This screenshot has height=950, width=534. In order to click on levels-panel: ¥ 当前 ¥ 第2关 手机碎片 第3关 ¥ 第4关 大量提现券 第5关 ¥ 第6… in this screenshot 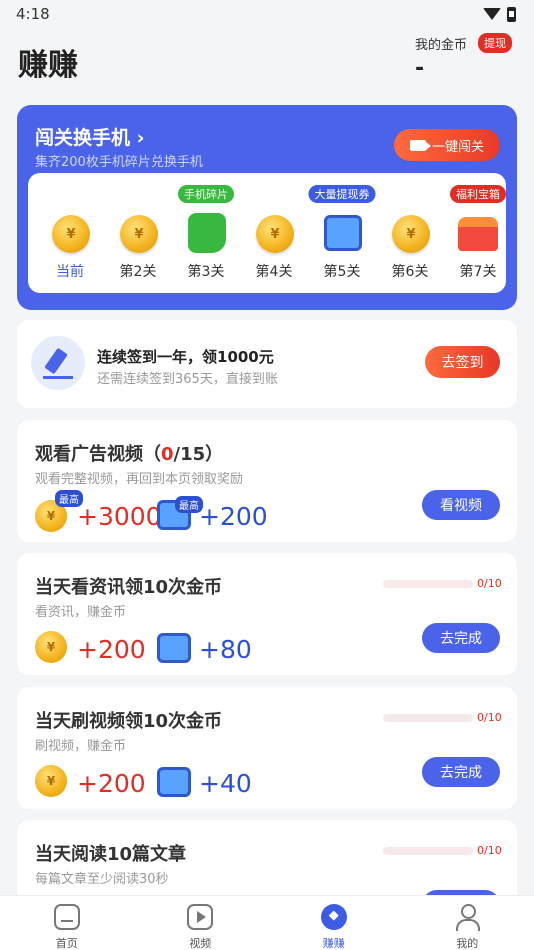, I will do `click(267, 233)`.